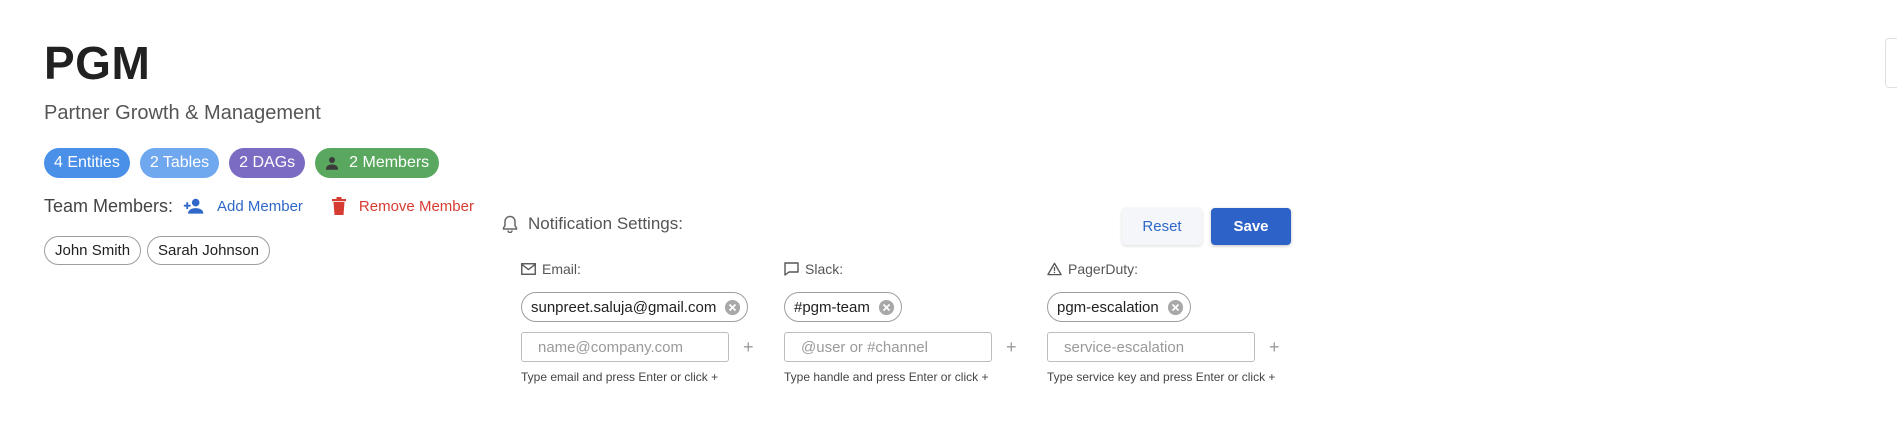  Describe the element at coordinates (624, 307) in the screenshot. I see `email-value: sunpreet.saluja@gmail.com` at that location.